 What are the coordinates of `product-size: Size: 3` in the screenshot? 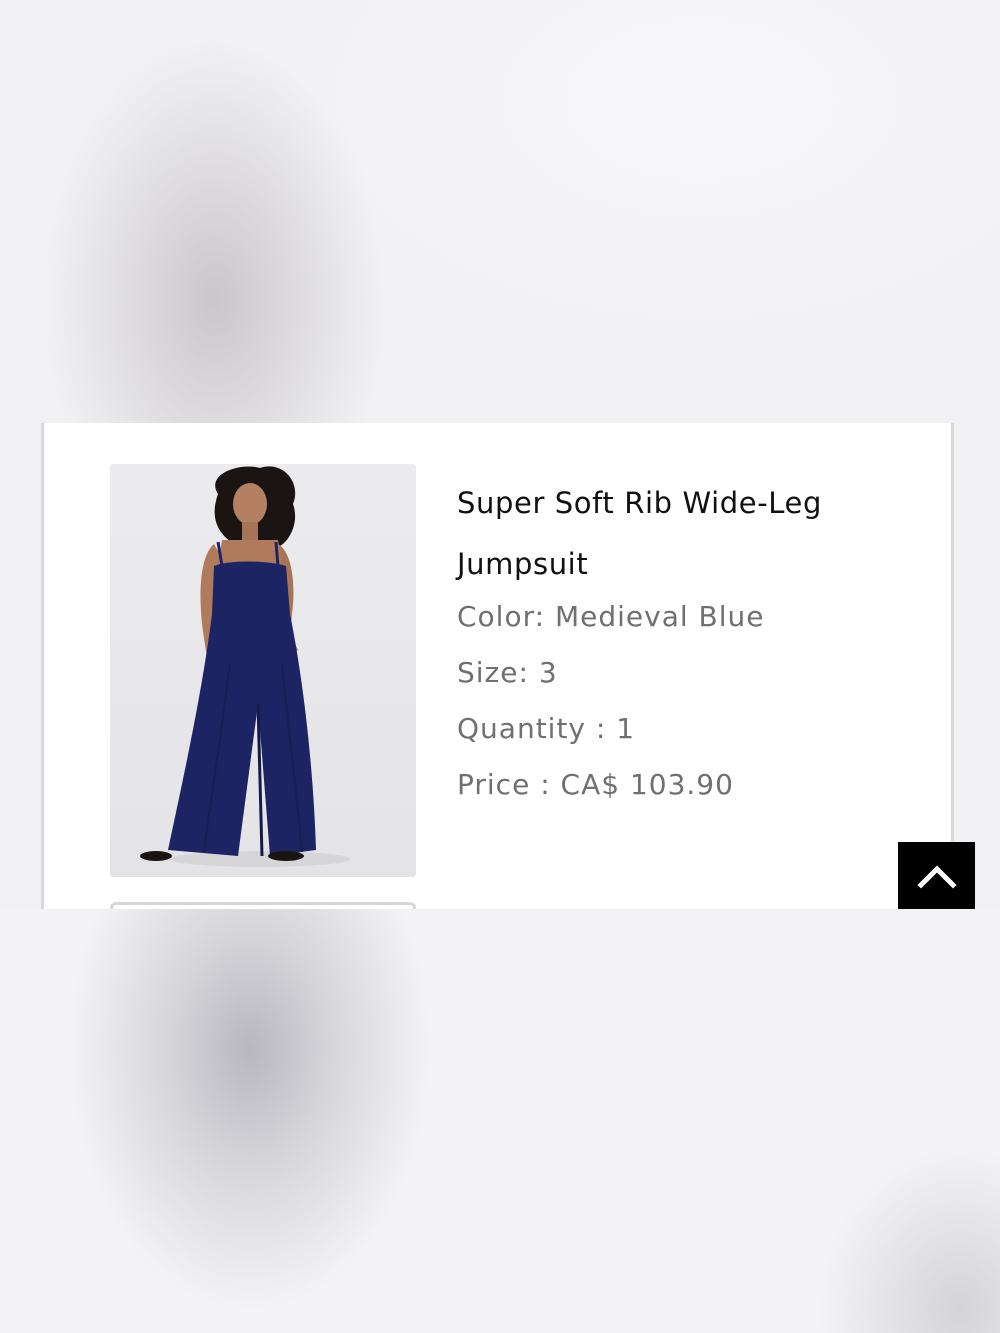 It's located at (687, 673).